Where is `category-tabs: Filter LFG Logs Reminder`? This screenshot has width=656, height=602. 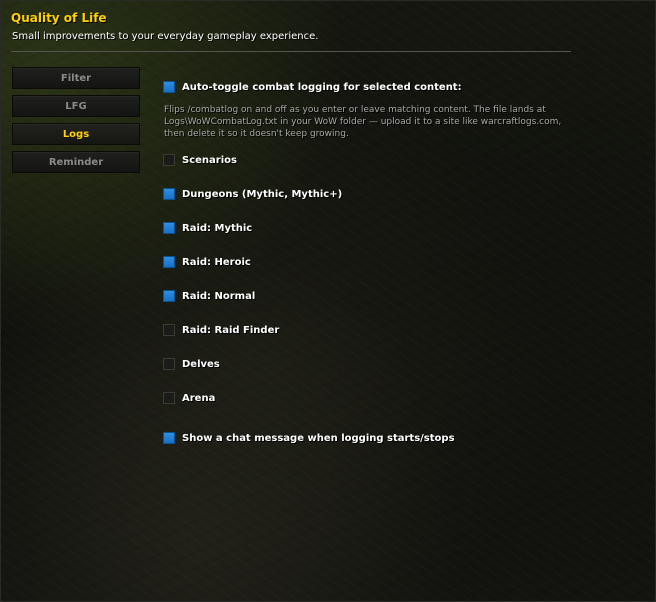
category-tabs: Filter LFG Logs Reminder is located at coordinates (76, 123).